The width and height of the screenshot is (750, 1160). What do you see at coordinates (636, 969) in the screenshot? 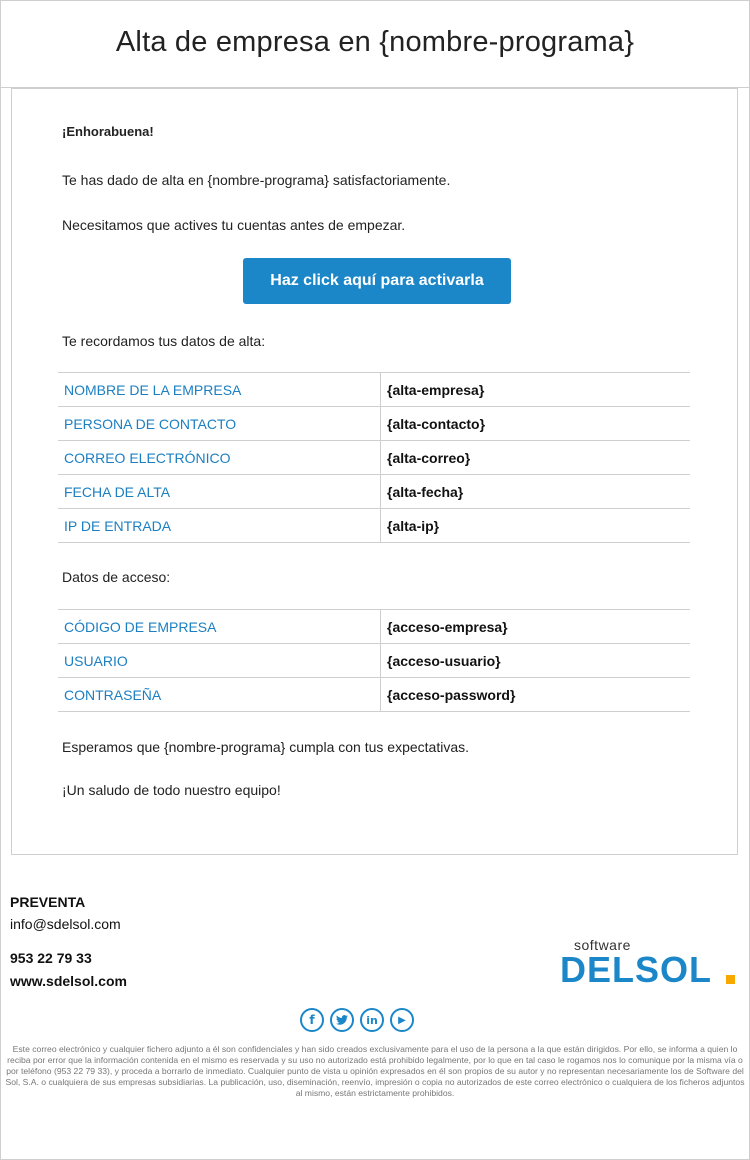
I see `logo-main-text: DELSOL` at bounding box center [636, 969].